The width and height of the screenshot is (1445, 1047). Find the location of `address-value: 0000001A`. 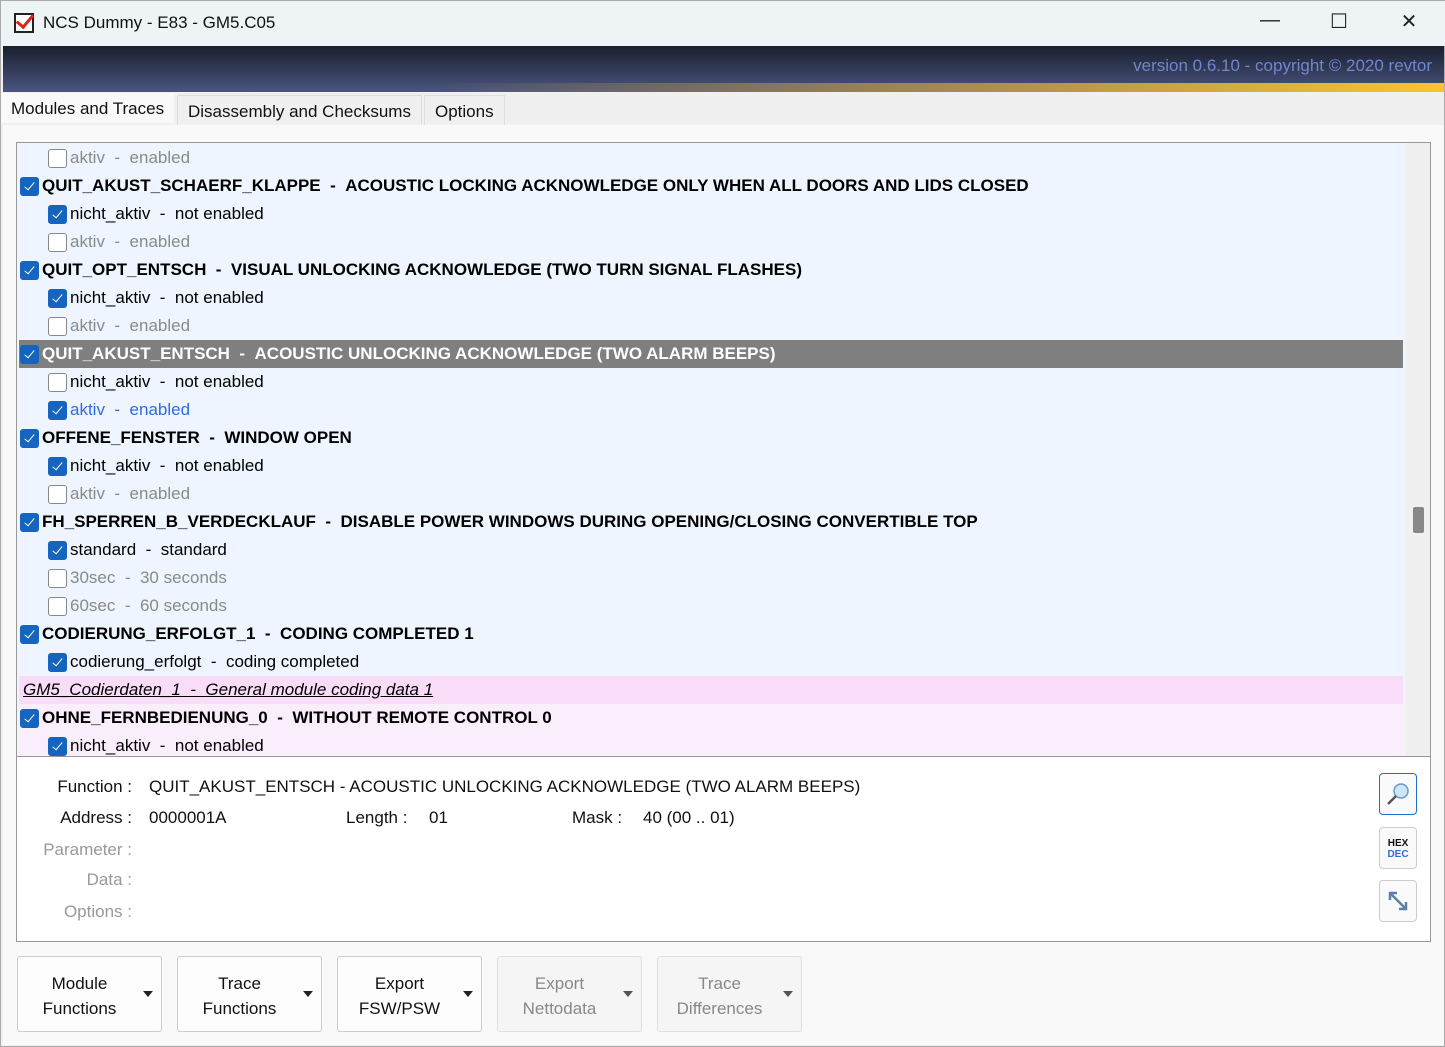

address-value: 0000001A is located at coordinates (188, 817).